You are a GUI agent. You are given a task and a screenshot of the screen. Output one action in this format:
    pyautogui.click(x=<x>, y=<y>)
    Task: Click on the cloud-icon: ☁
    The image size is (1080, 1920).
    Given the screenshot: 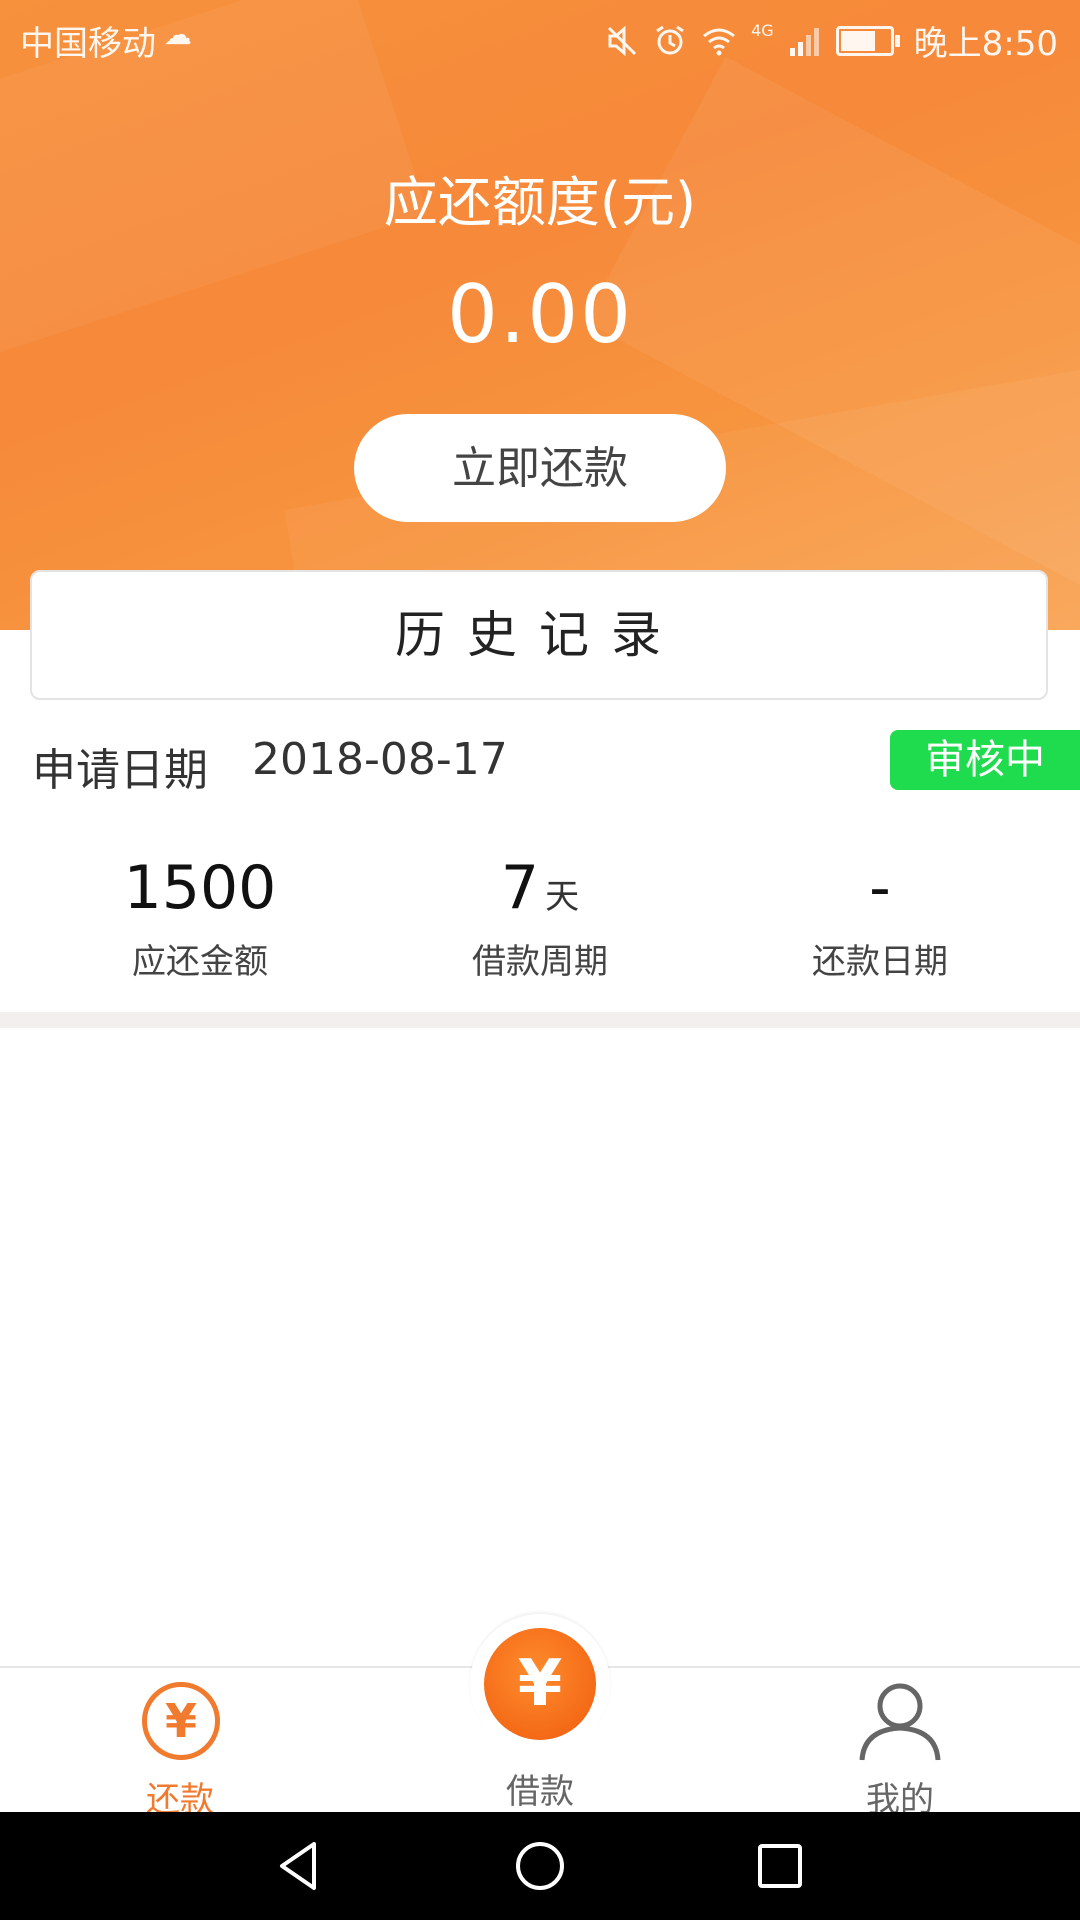 What is the action you would take?
    pyautogui.click(x=178, y=34)
    